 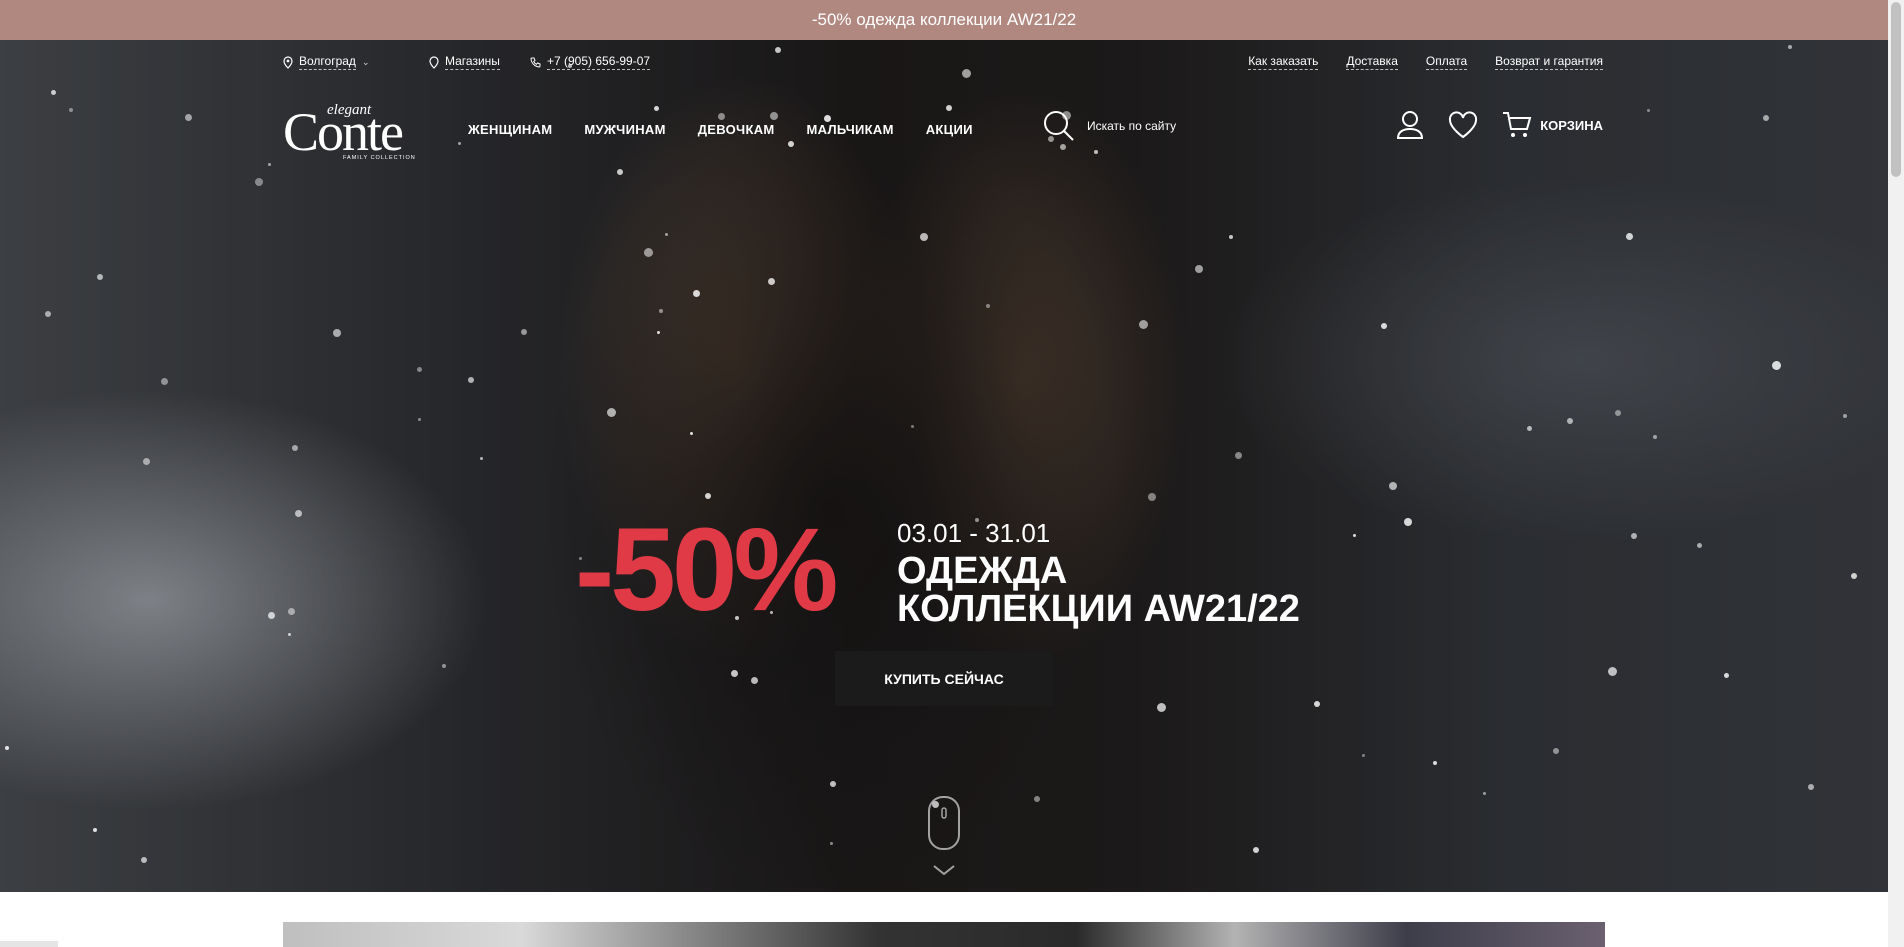 I want to click on stores-link: Магазины, so click(x=464, y=62).